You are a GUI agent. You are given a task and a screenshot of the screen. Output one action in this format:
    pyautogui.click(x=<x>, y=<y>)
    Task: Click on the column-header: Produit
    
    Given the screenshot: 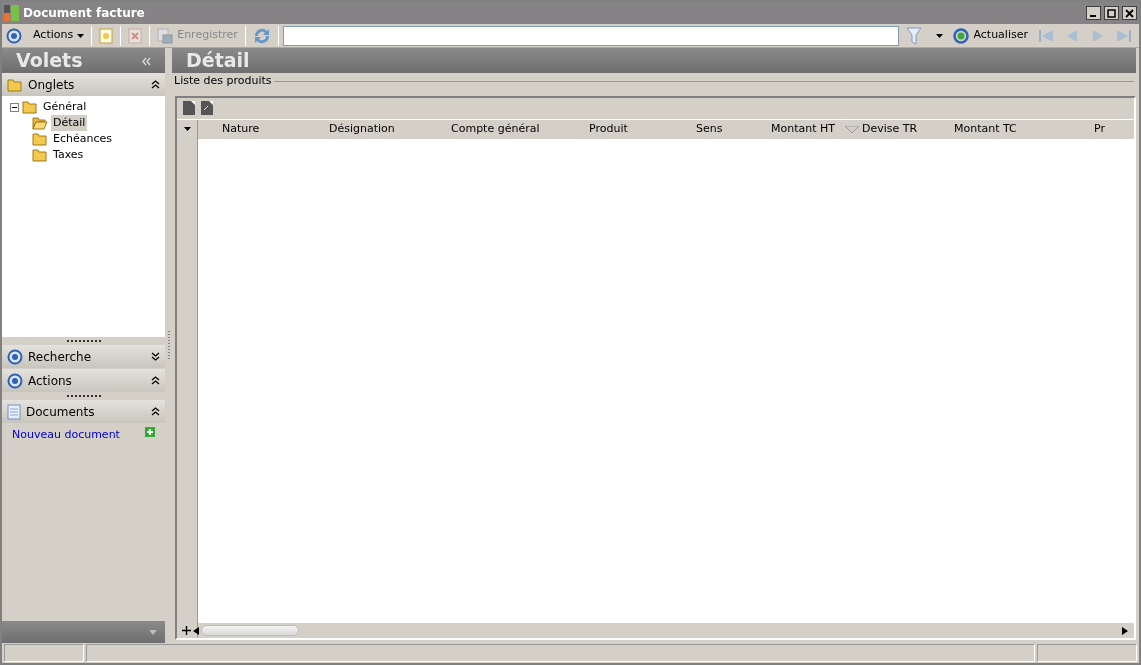 What is the action you would take?
    pyautogui.click(x=608, y=129)
    